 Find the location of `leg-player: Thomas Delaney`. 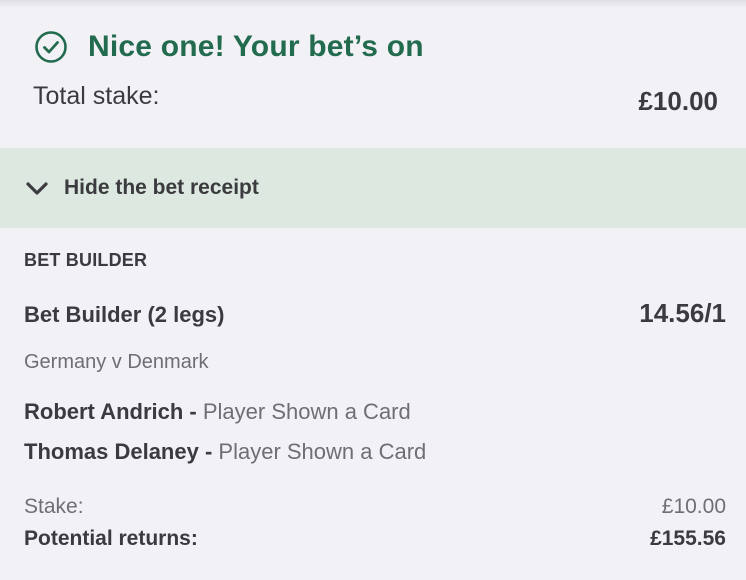

leg-player: Thomas Delaney is located at coordinates (111, 451).